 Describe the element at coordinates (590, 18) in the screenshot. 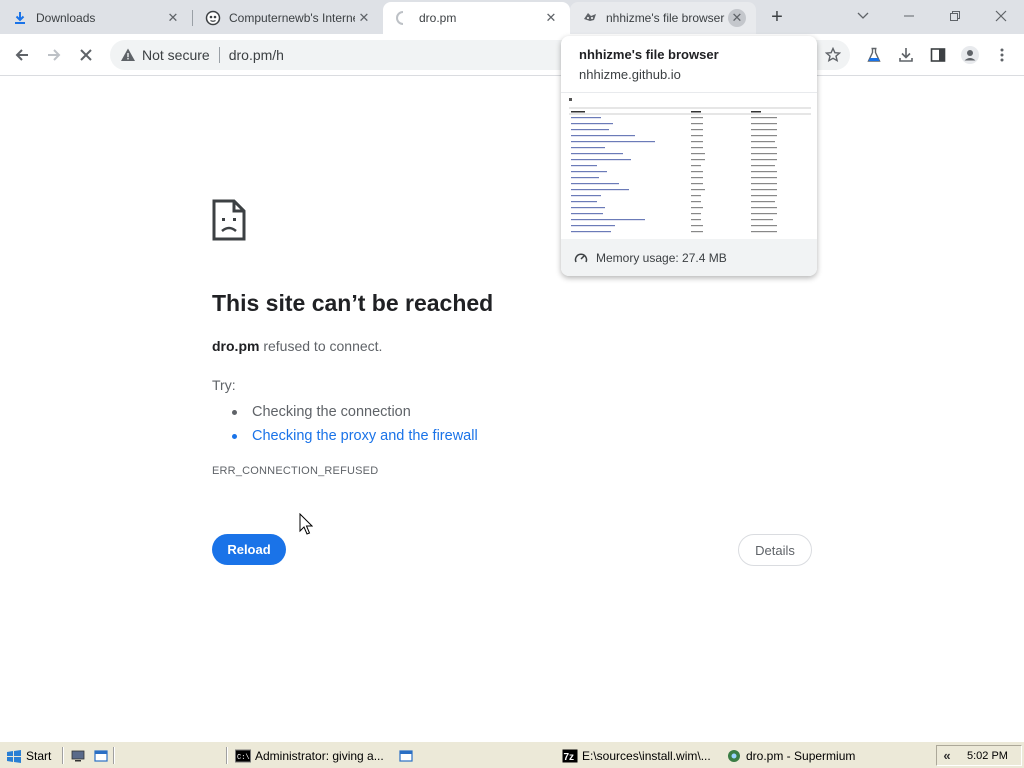

I see `nhhizme-favicon` at that location.